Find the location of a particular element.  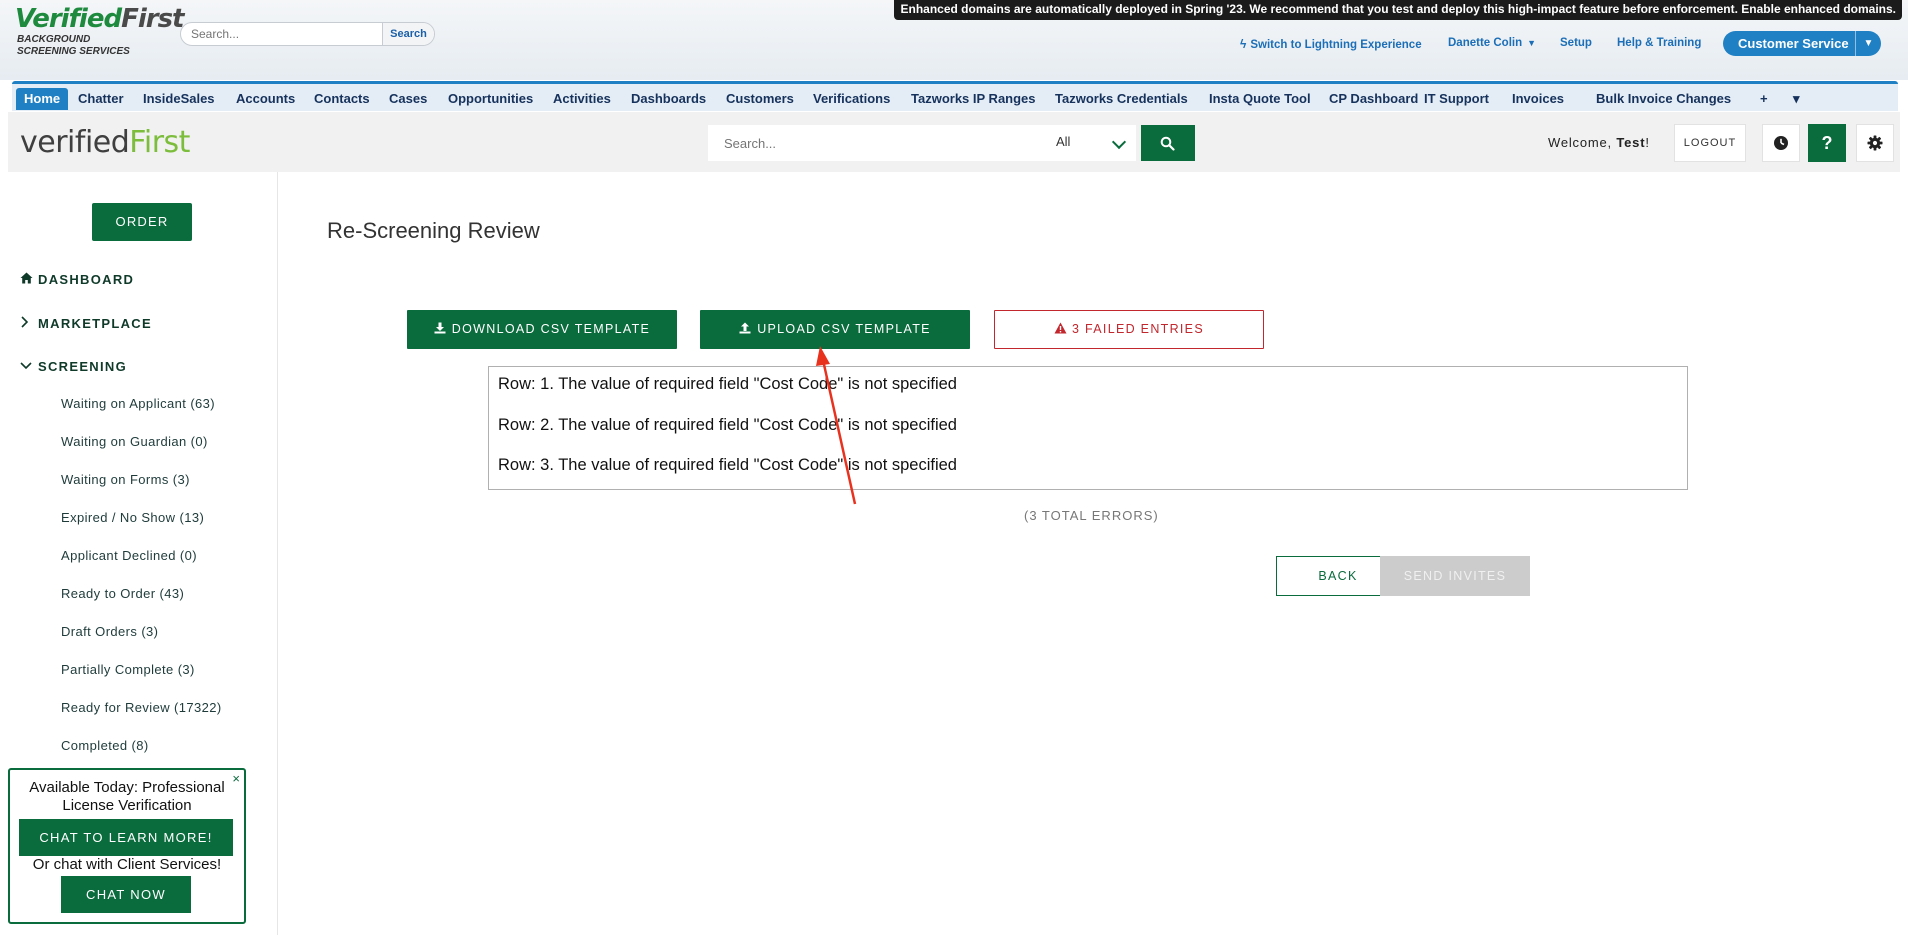

question-icon: ? is located at coordinates (1827, 143).